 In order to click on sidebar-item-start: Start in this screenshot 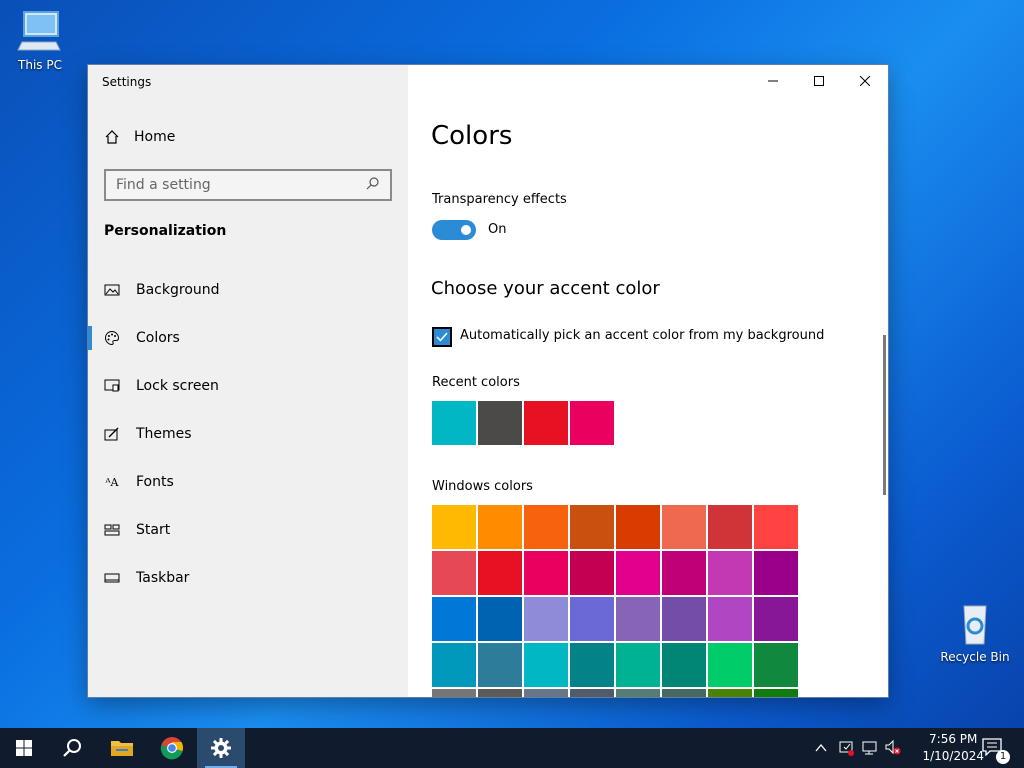, I will do `click(248, 530)`.